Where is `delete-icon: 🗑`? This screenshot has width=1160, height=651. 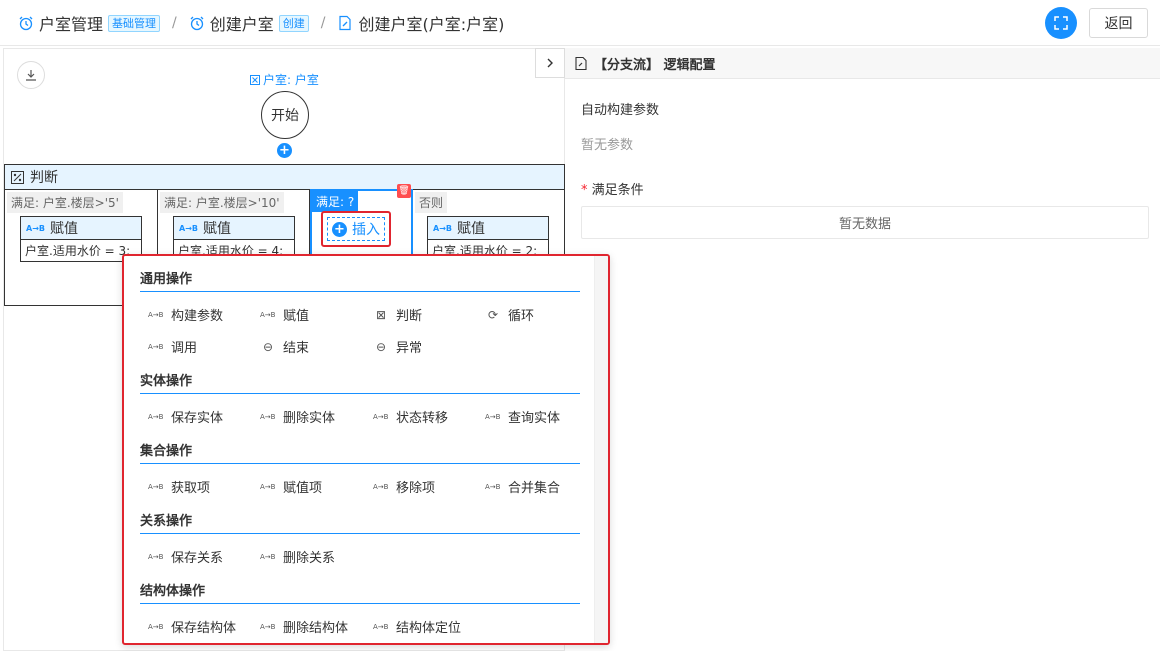 delete-icon: 🗑 is located at coordinates (404, 191).